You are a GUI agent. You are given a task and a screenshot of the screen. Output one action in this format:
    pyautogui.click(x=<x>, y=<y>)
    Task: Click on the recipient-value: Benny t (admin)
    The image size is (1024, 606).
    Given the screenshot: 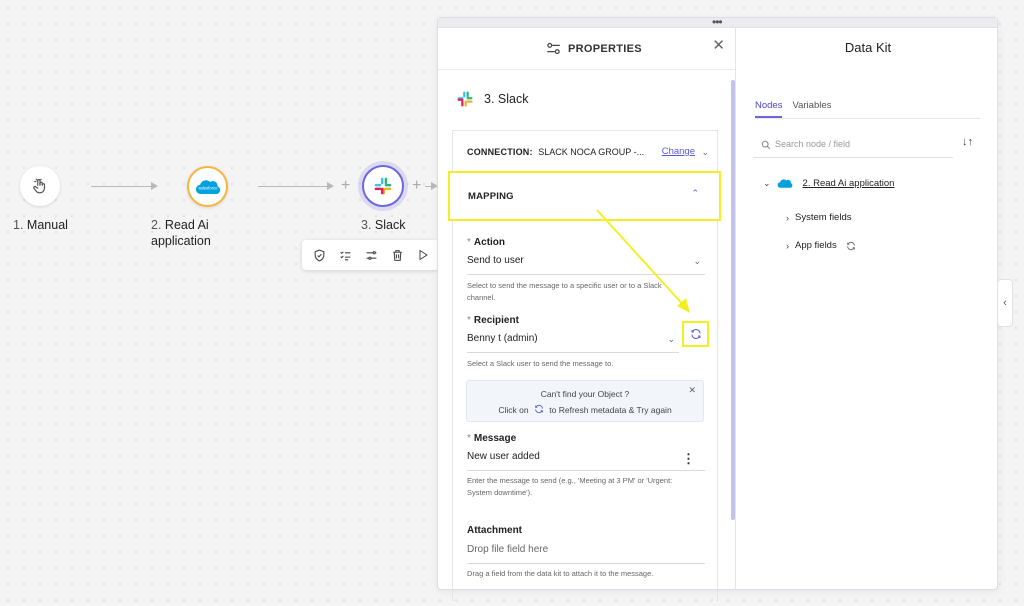 What is the action you would take?
    pyautogui.click(x=502, y=338)
    